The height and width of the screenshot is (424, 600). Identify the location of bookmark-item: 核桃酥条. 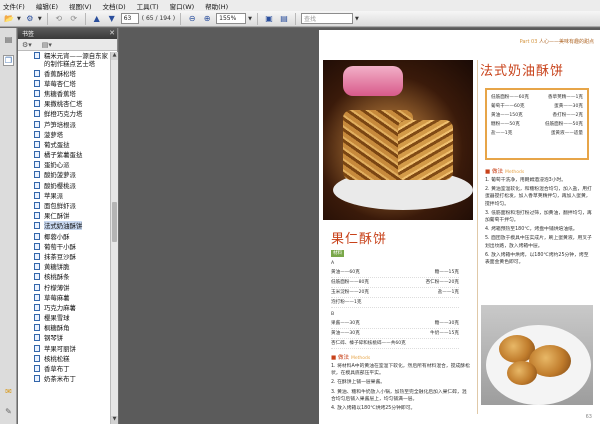
(64, 277).